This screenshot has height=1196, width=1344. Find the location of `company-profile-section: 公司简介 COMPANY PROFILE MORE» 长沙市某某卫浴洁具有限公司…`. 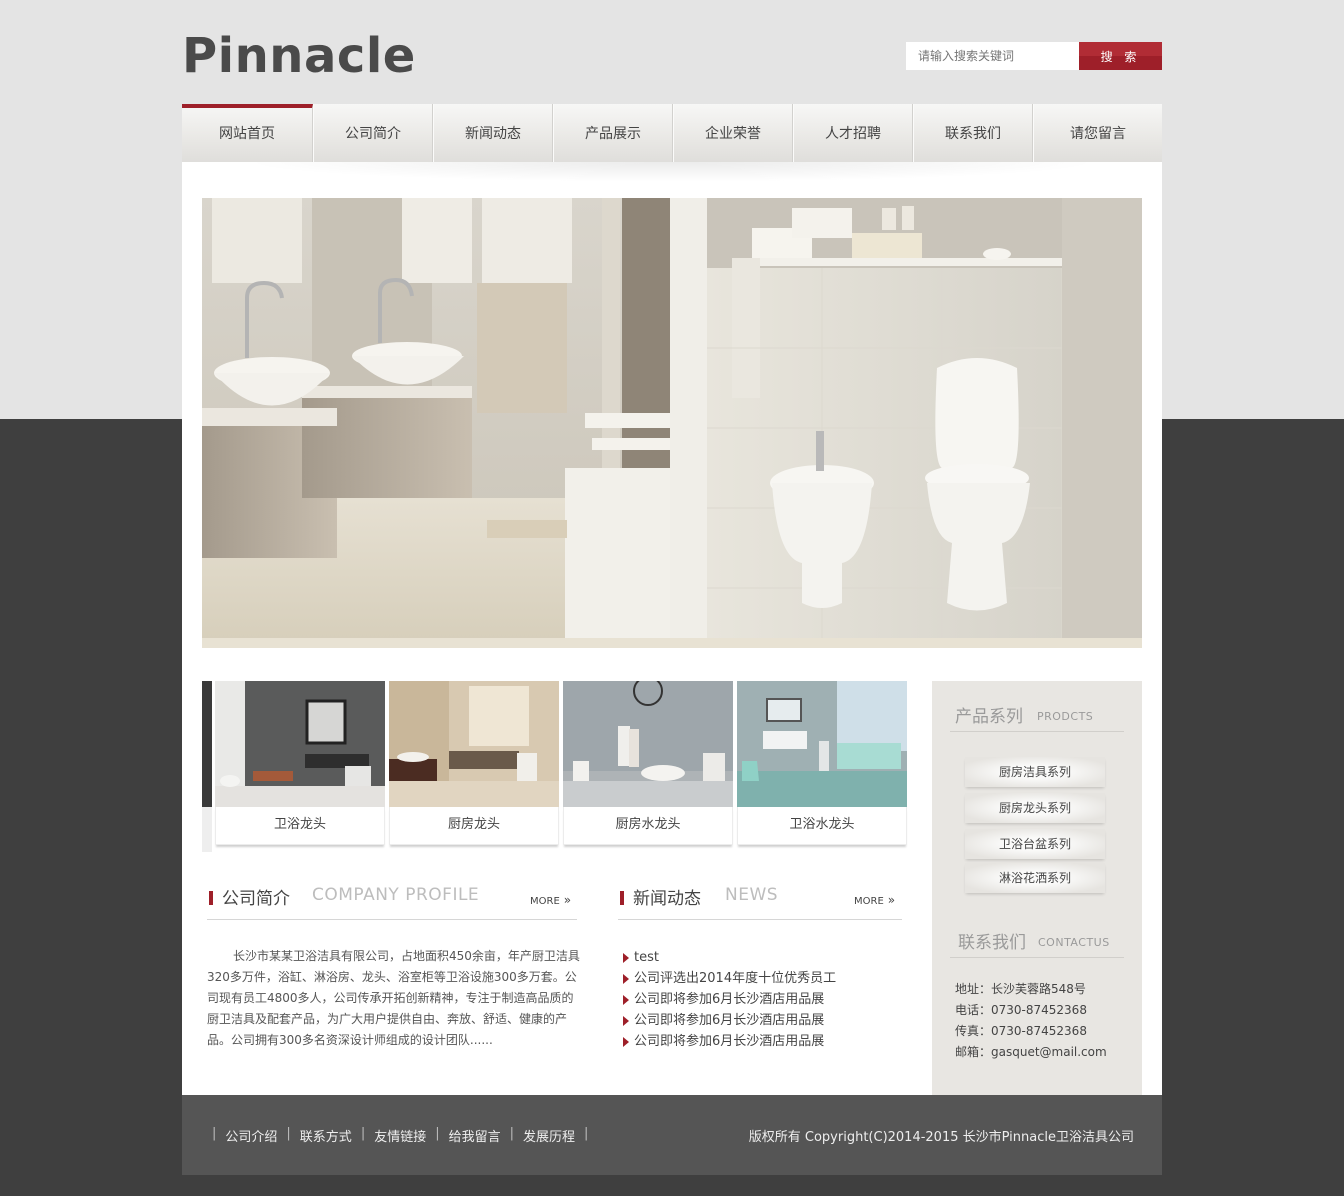

company-profile-section: 公司简介 COMPANY PROFILE MORE» 长沙市某某卫浴洁具有限公司… is located at coordinates (393, 963).